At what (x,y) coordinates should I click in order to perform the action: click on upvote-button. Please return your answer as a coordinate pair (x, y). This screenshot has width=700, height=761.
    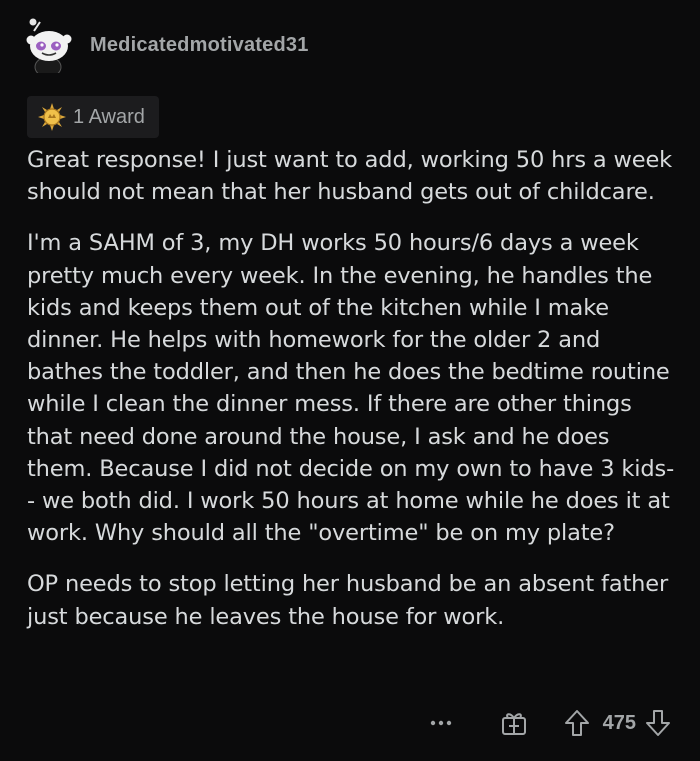
    Looking at the image, I should click on (577, 723).